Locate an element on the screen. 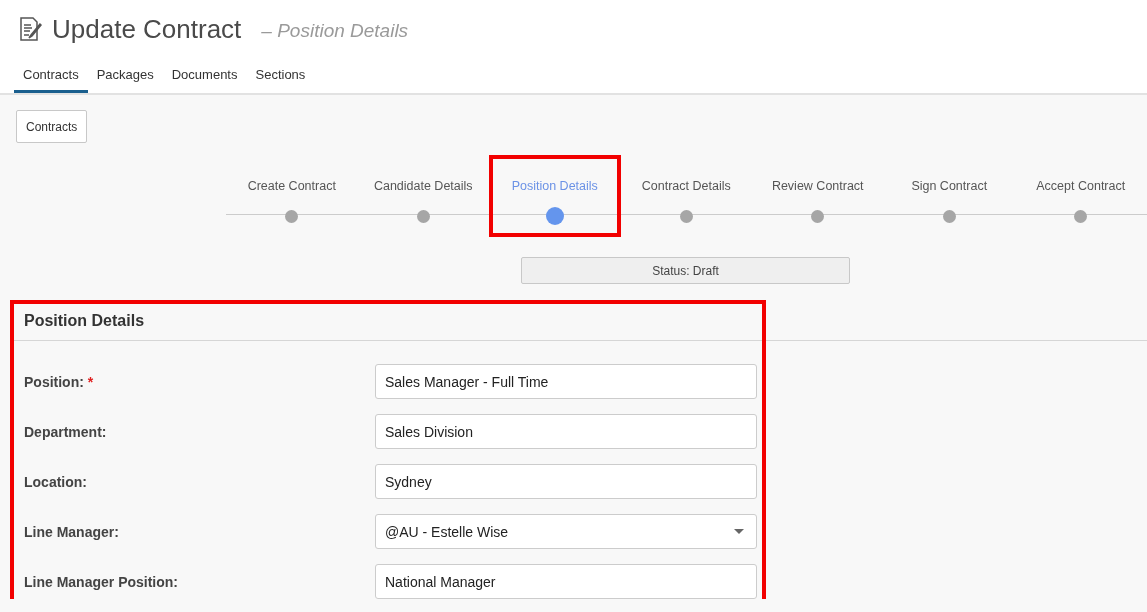  document-edit-icon is located at coordinates (31, 29).